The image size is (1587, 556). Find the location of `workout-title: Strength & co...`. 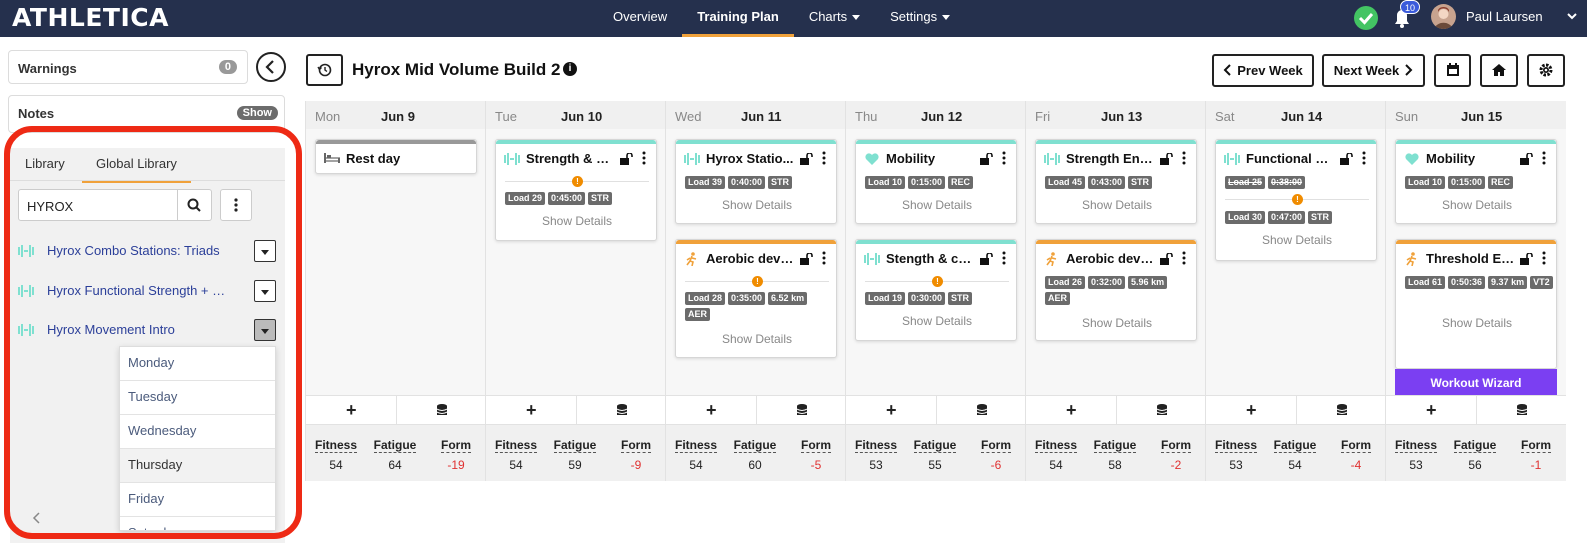

workout-title: Strength & co... is located at coordinates (571, 158).